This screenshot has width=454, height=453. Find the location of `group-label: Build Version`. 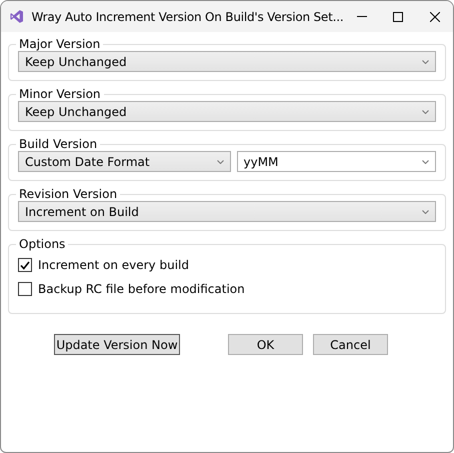

group-label: Build Version is located at coordinates (58, 144).